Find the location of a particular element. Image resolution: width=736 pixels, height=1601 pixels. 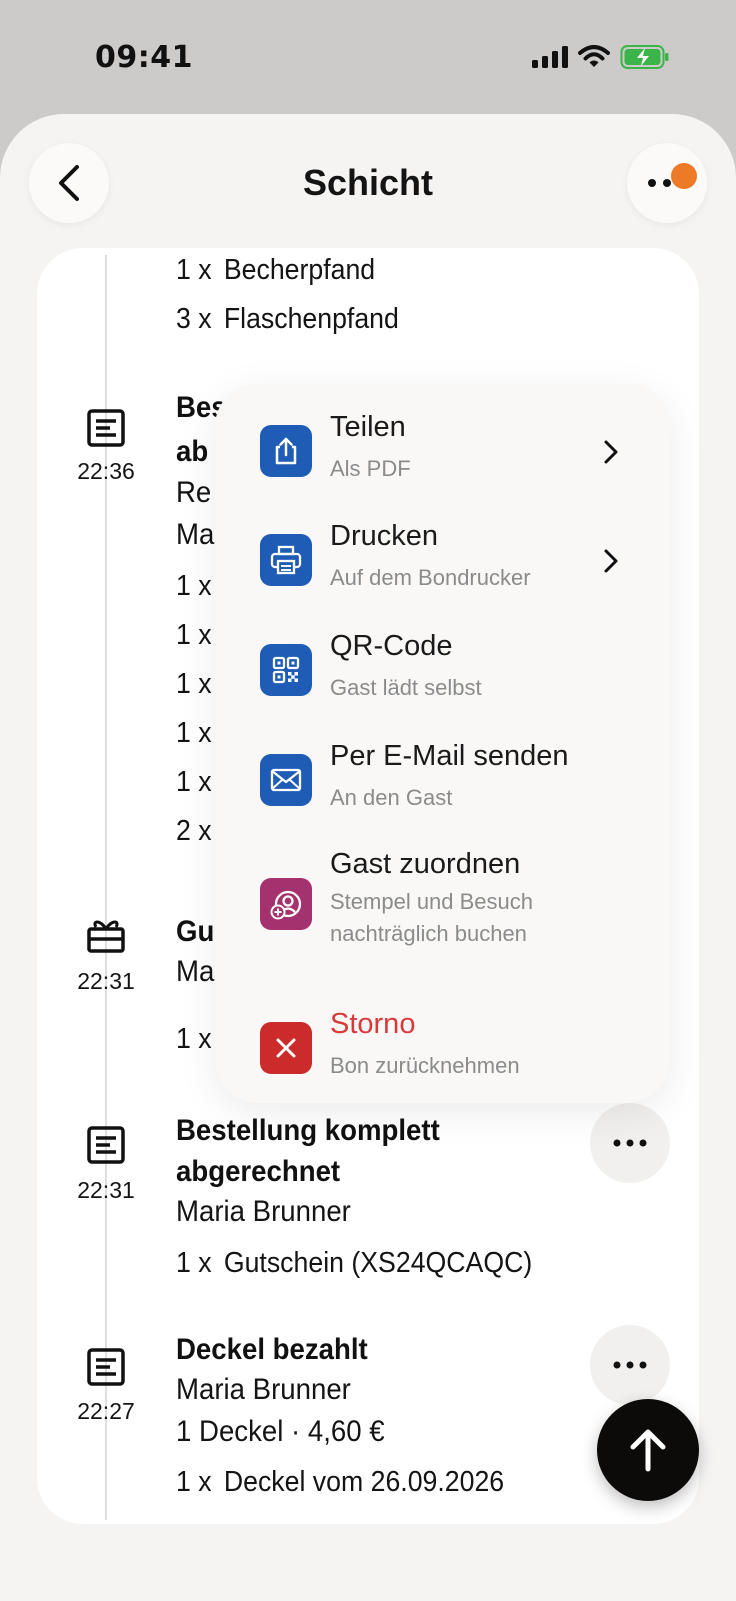

event-title: ab is located at coordinates (192, 451).